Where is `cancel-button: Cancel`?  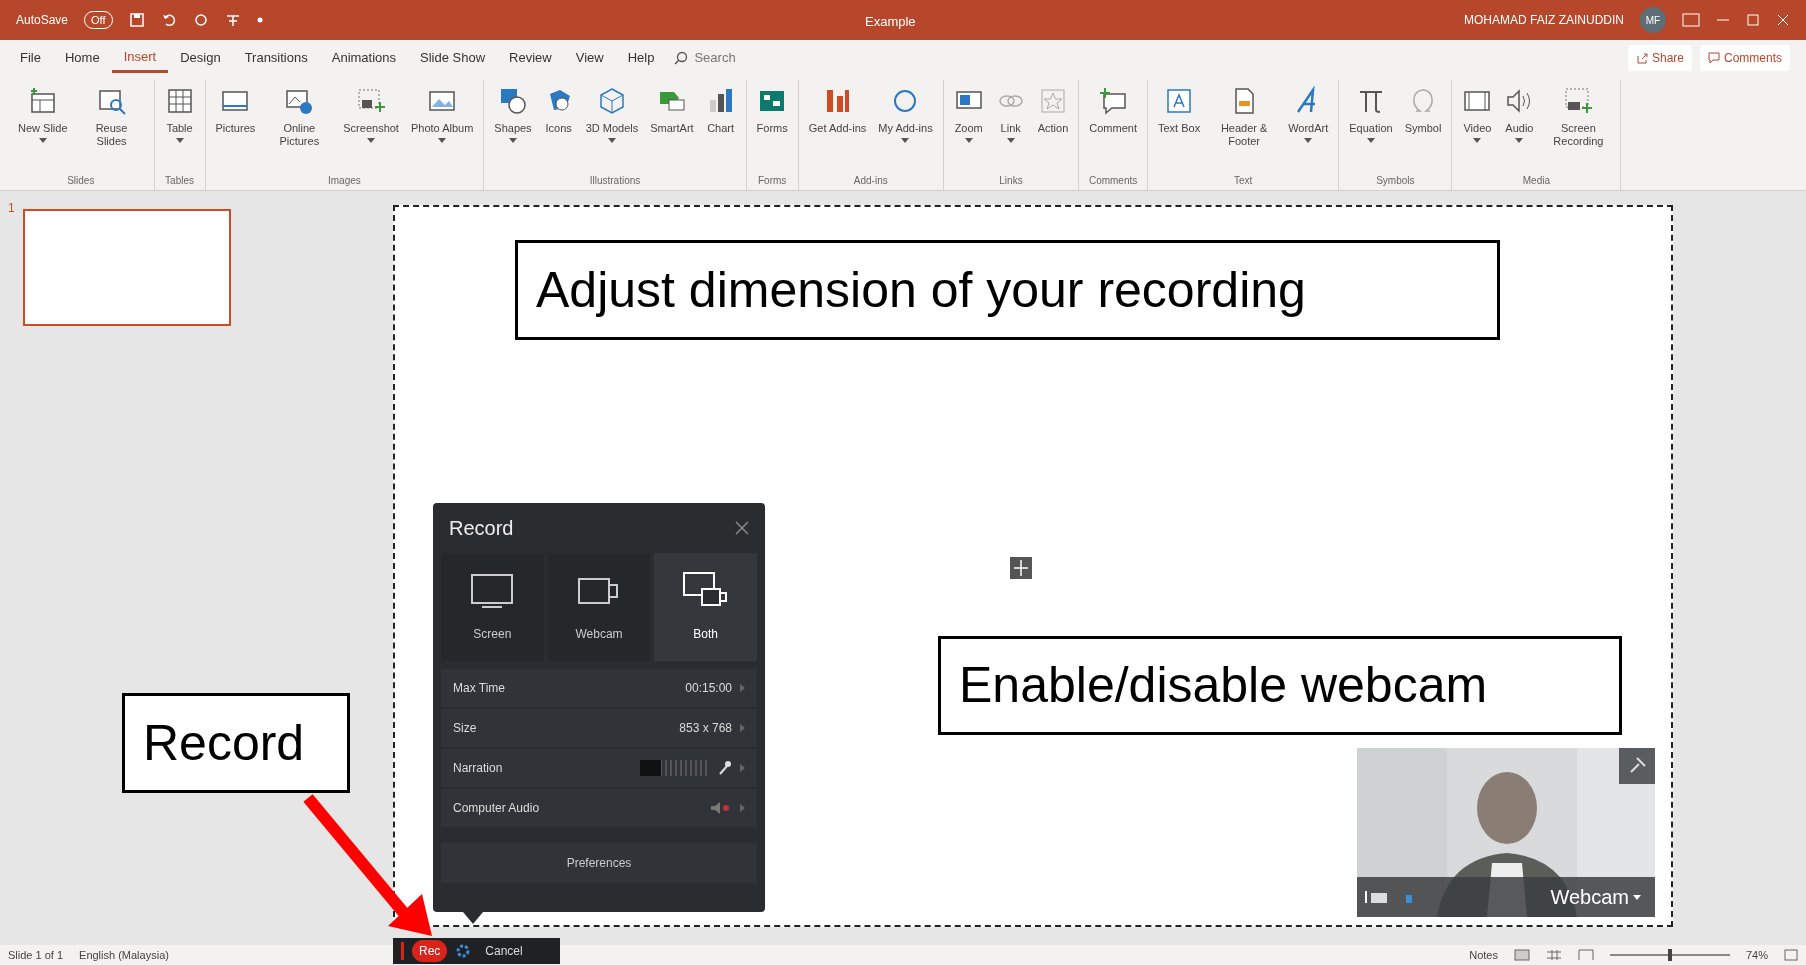
cancel-button: Cancel is located at coordinates (504, 951).